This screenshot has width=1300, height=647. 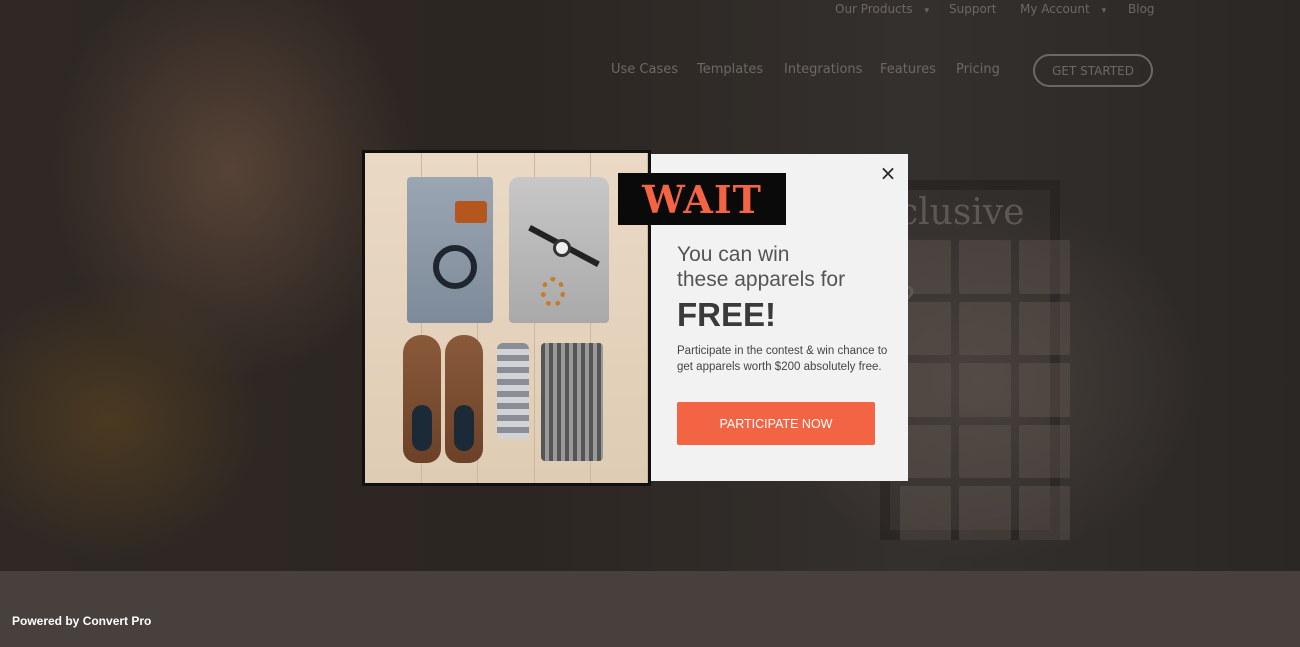 What do you see at coordinates (782, 267) in the screenshot?
I see `popup-headline: You can win these apparels for` at bounding box center [782, 267].